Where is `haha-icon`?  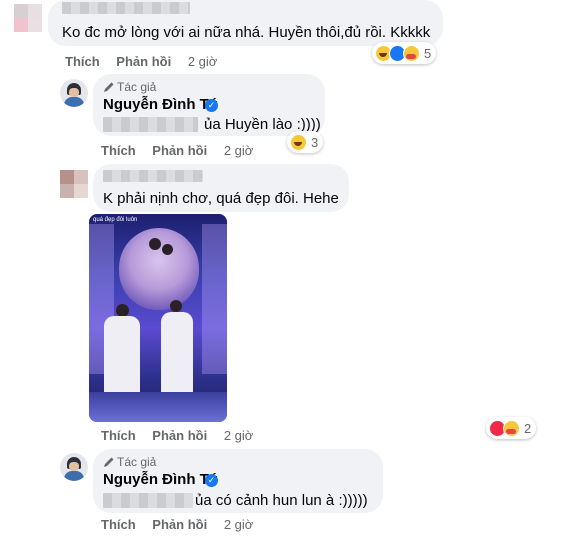
haha-icon is located at coordinates (298, 142).